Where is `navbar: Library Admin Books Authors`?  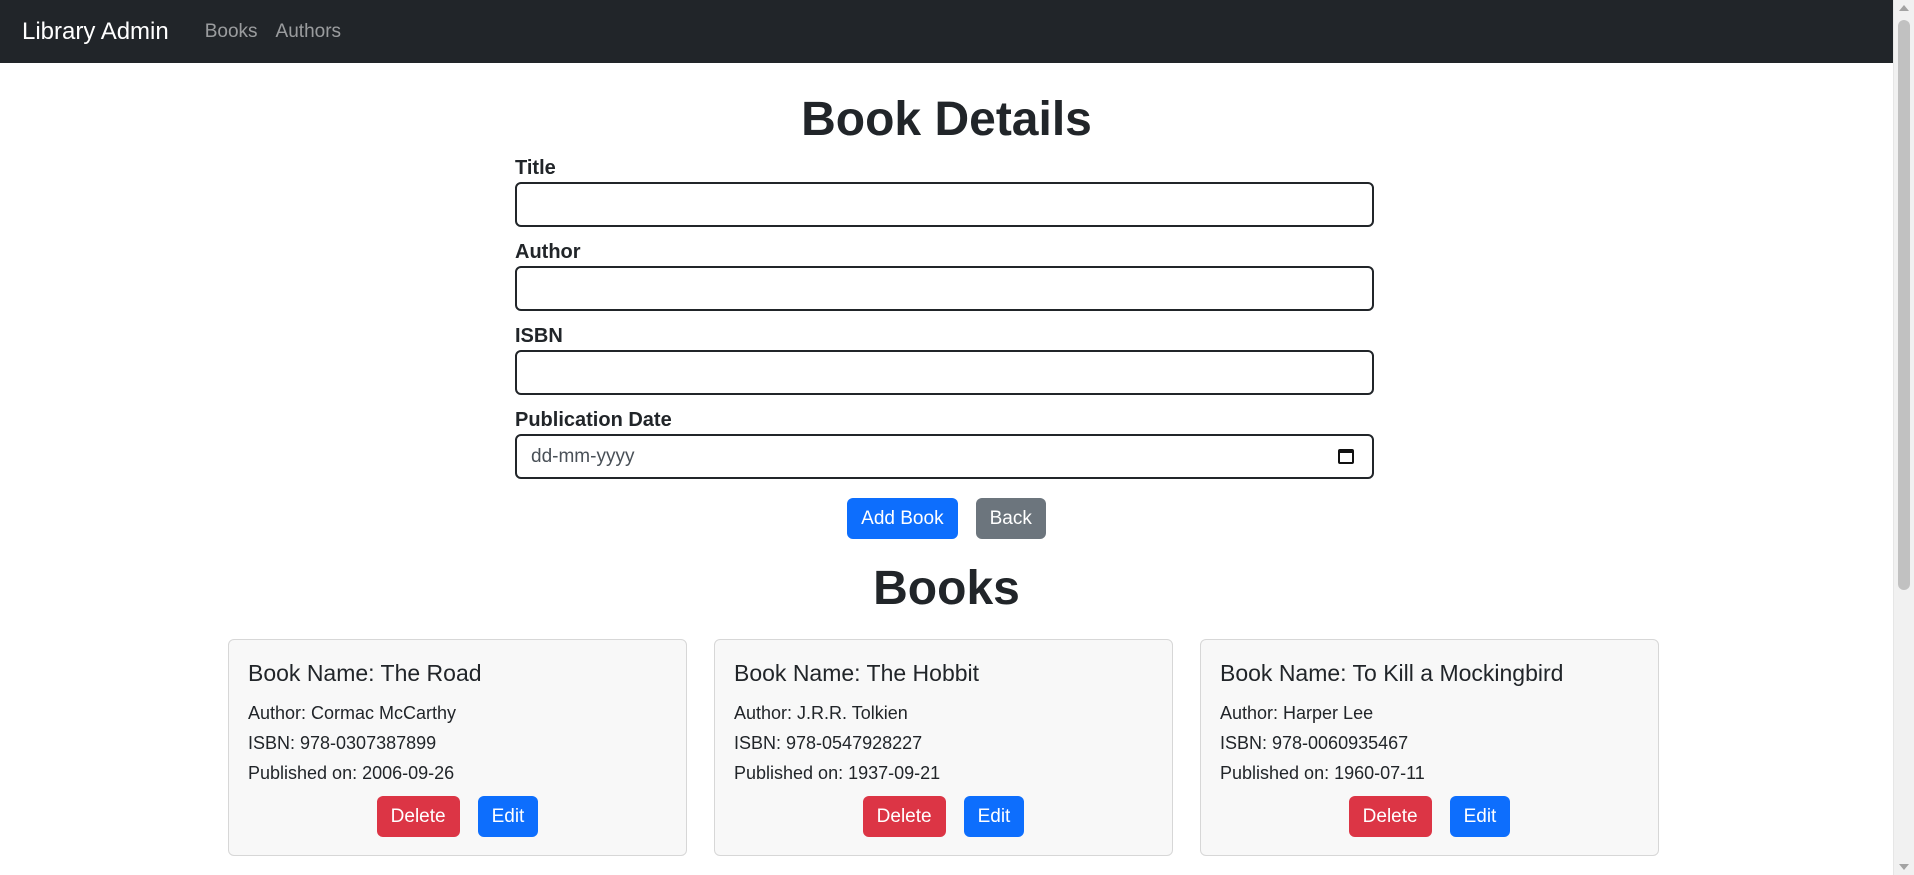
navbar: Library Admin Books Authors is located at coordinates (946, 31).